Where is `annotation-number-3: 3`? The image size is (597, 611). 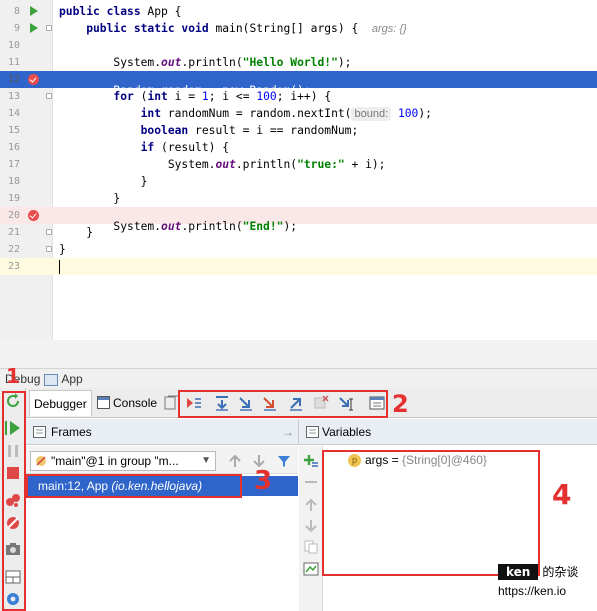
annotation-number-3: 3 is located at coordinates (263, 481).